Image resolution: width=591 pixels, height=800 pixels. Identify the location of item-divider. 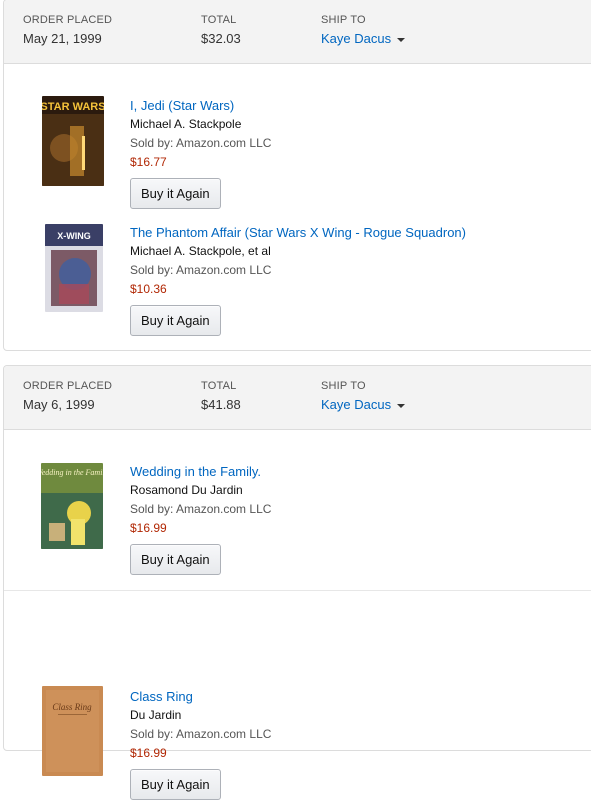
(297, 590).